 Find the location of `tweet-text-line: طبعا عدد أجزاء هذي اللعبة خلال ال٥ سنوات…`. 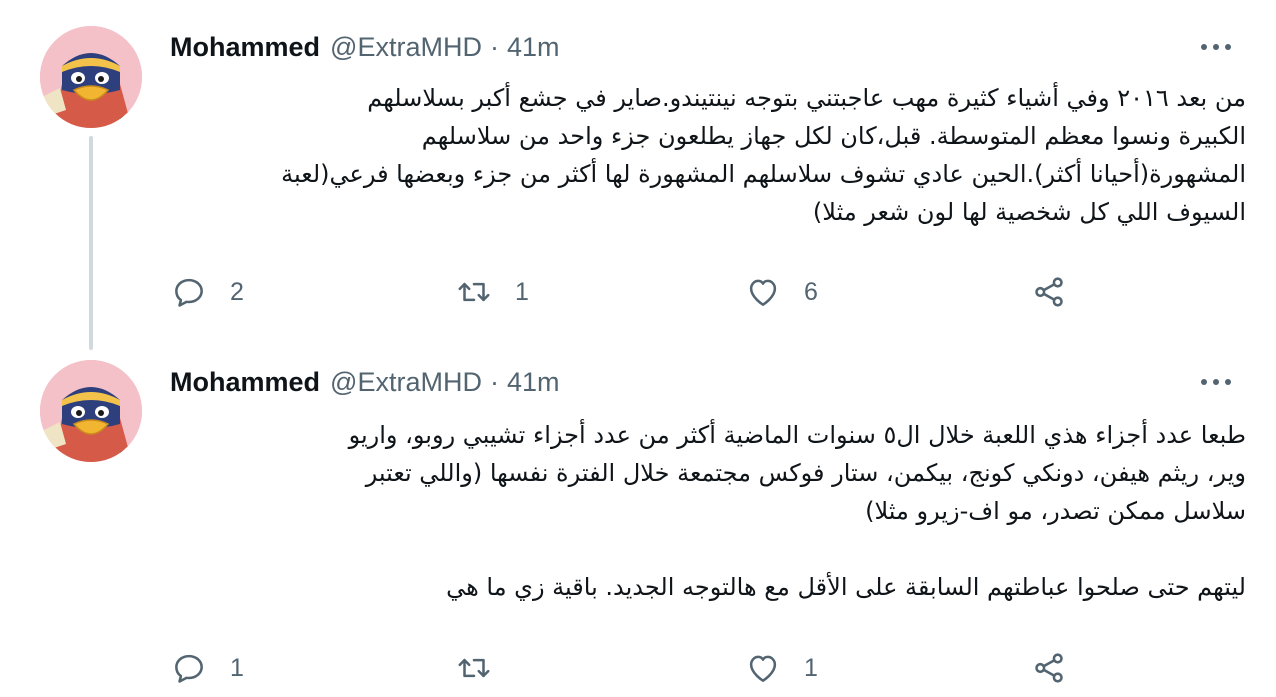

tweet-text-line: طبعا عدد أجزاء هذي اللعبة خلال ال٥ سنوات… is located at coordinates (797, 435).